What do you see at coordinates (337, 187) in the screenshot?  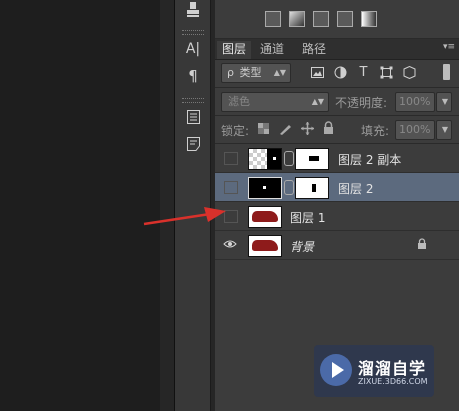 I see `layer-row: 图层 2` at bounding box center [337, 187].